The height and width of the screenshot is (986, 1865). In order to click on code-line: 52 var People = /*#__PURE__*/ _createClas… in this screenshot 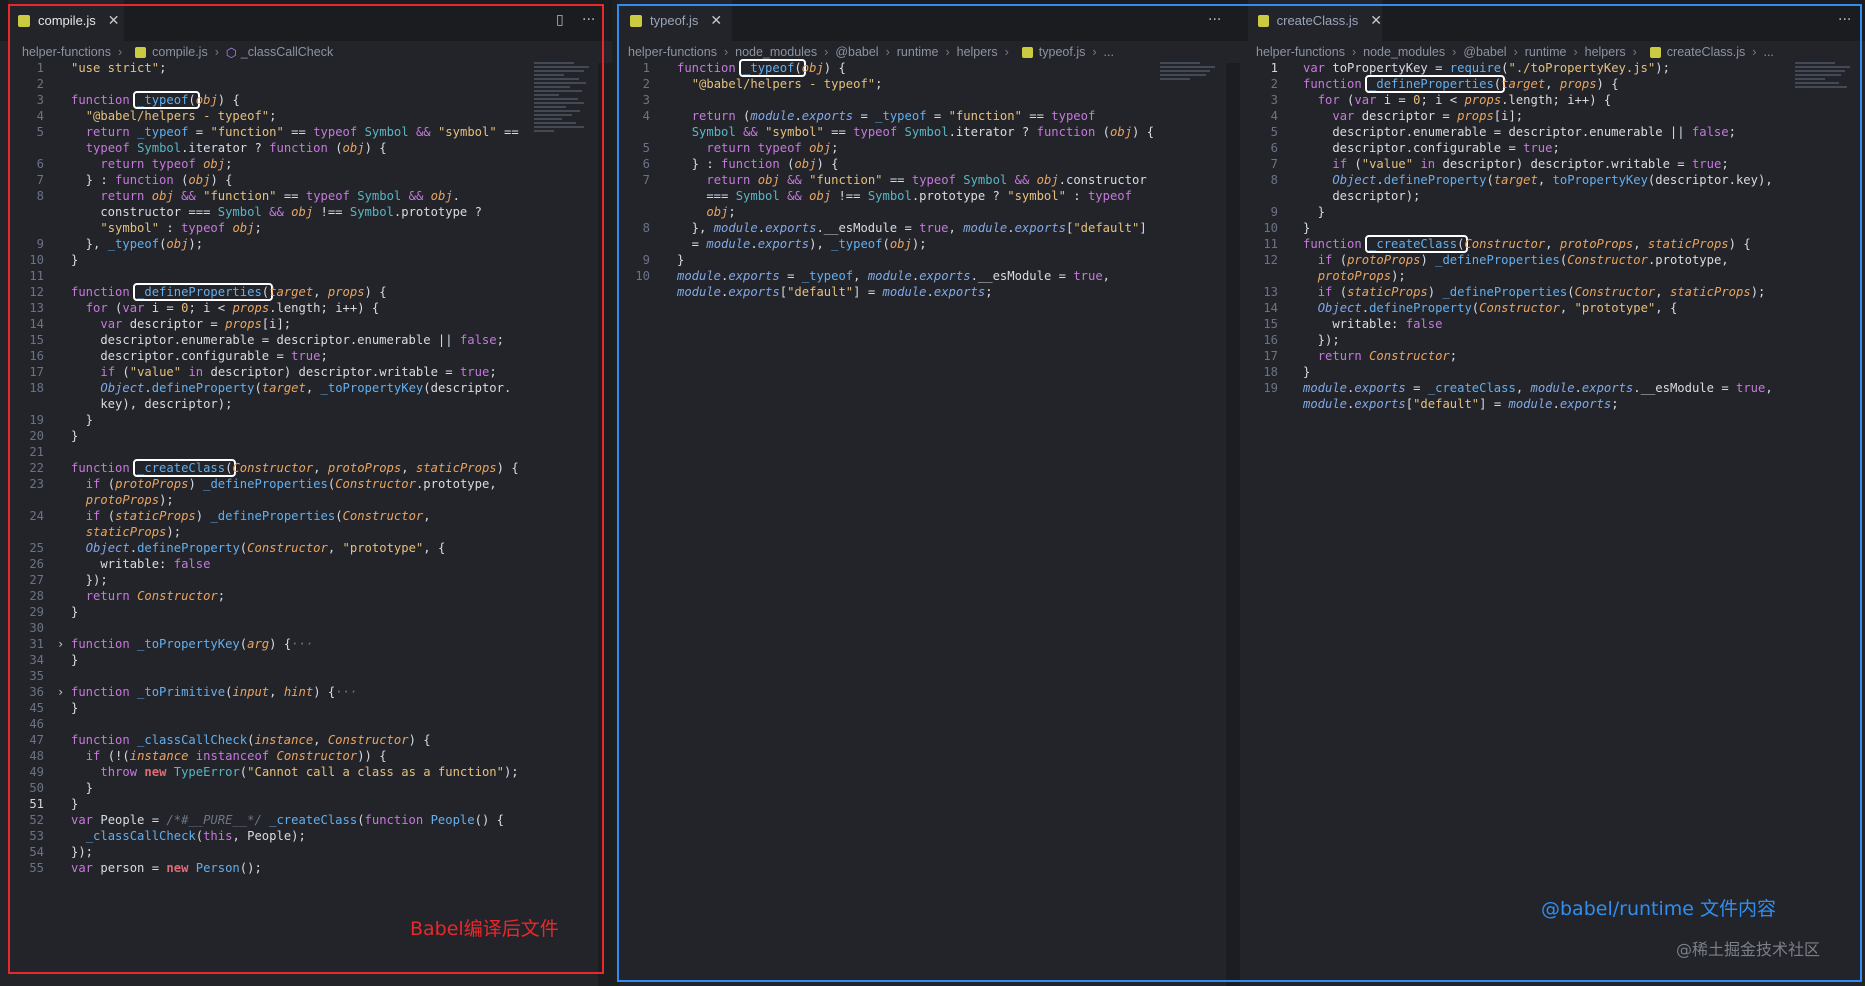, I will do `click(306, 820)`.